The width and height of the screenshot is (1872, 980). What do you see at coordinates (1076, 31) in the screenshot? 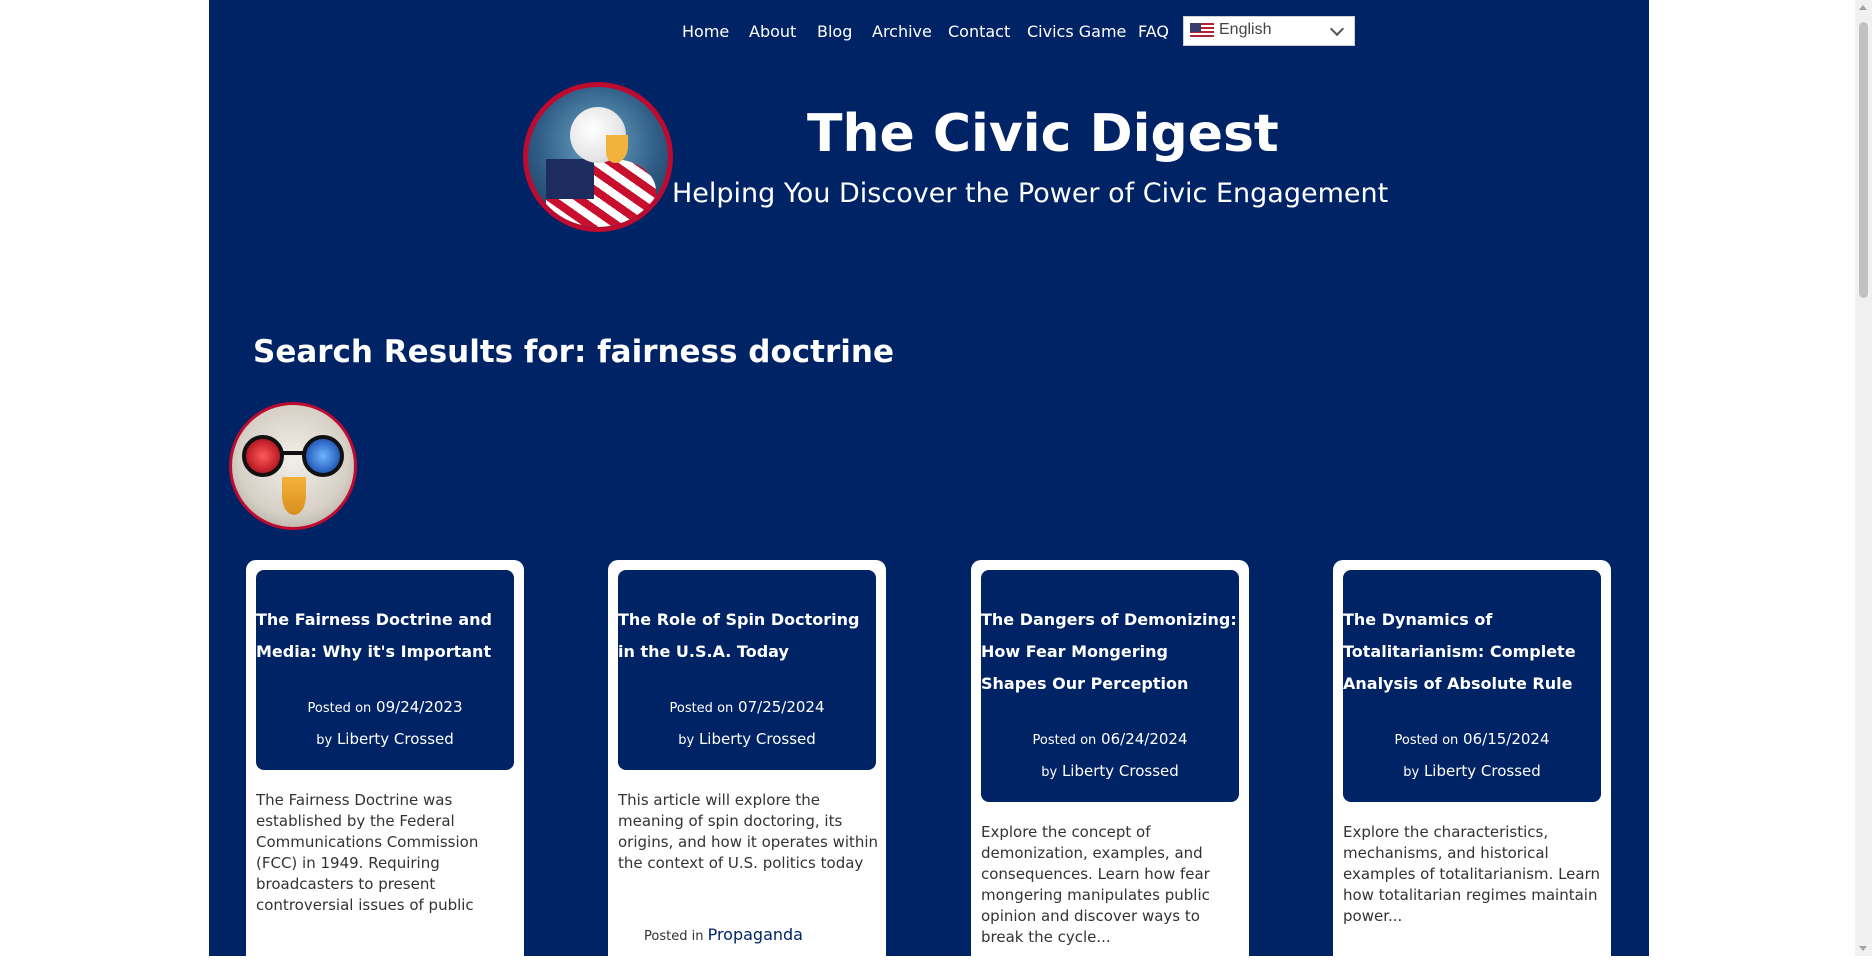
I see `nav-civics-game: Civics Game` at bounding box center [1076, 31].